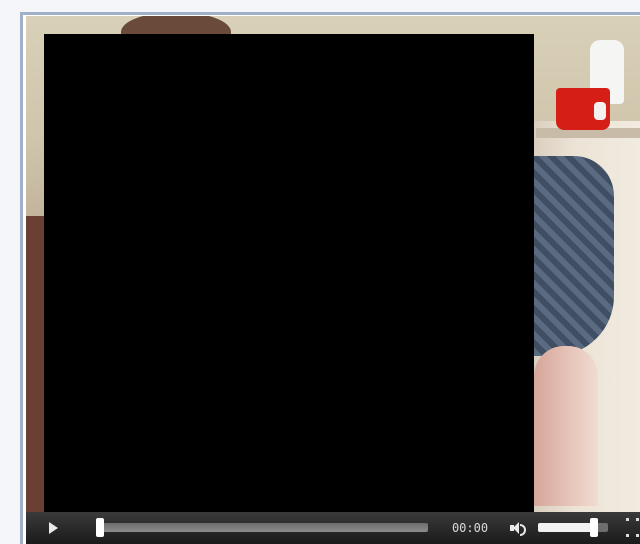 The image size is (640, 544). Describe the element at coordinates (594, 527) in the screenshot. I see `volume-handle` at that location.